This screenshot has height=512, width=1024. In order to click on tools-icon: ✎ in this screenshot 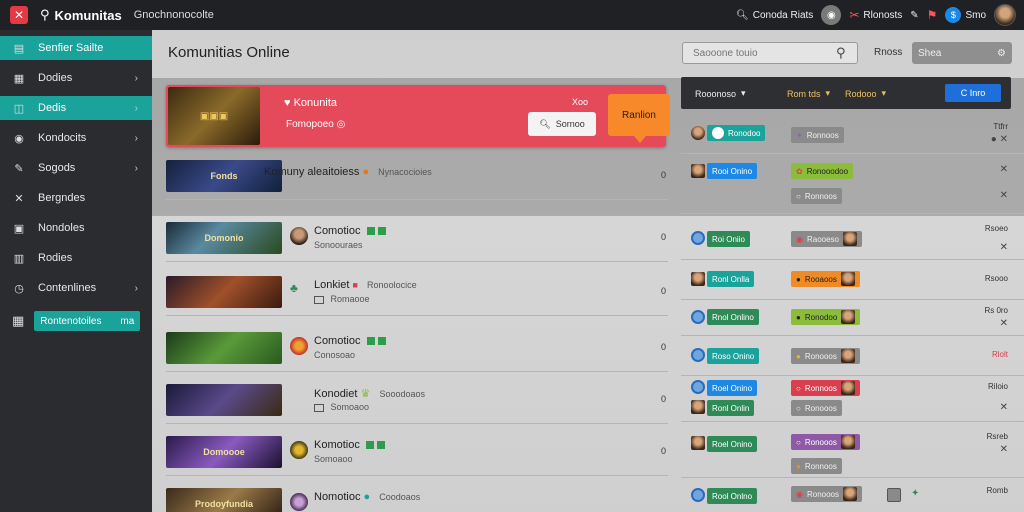, I will do `click(914, 15)`.